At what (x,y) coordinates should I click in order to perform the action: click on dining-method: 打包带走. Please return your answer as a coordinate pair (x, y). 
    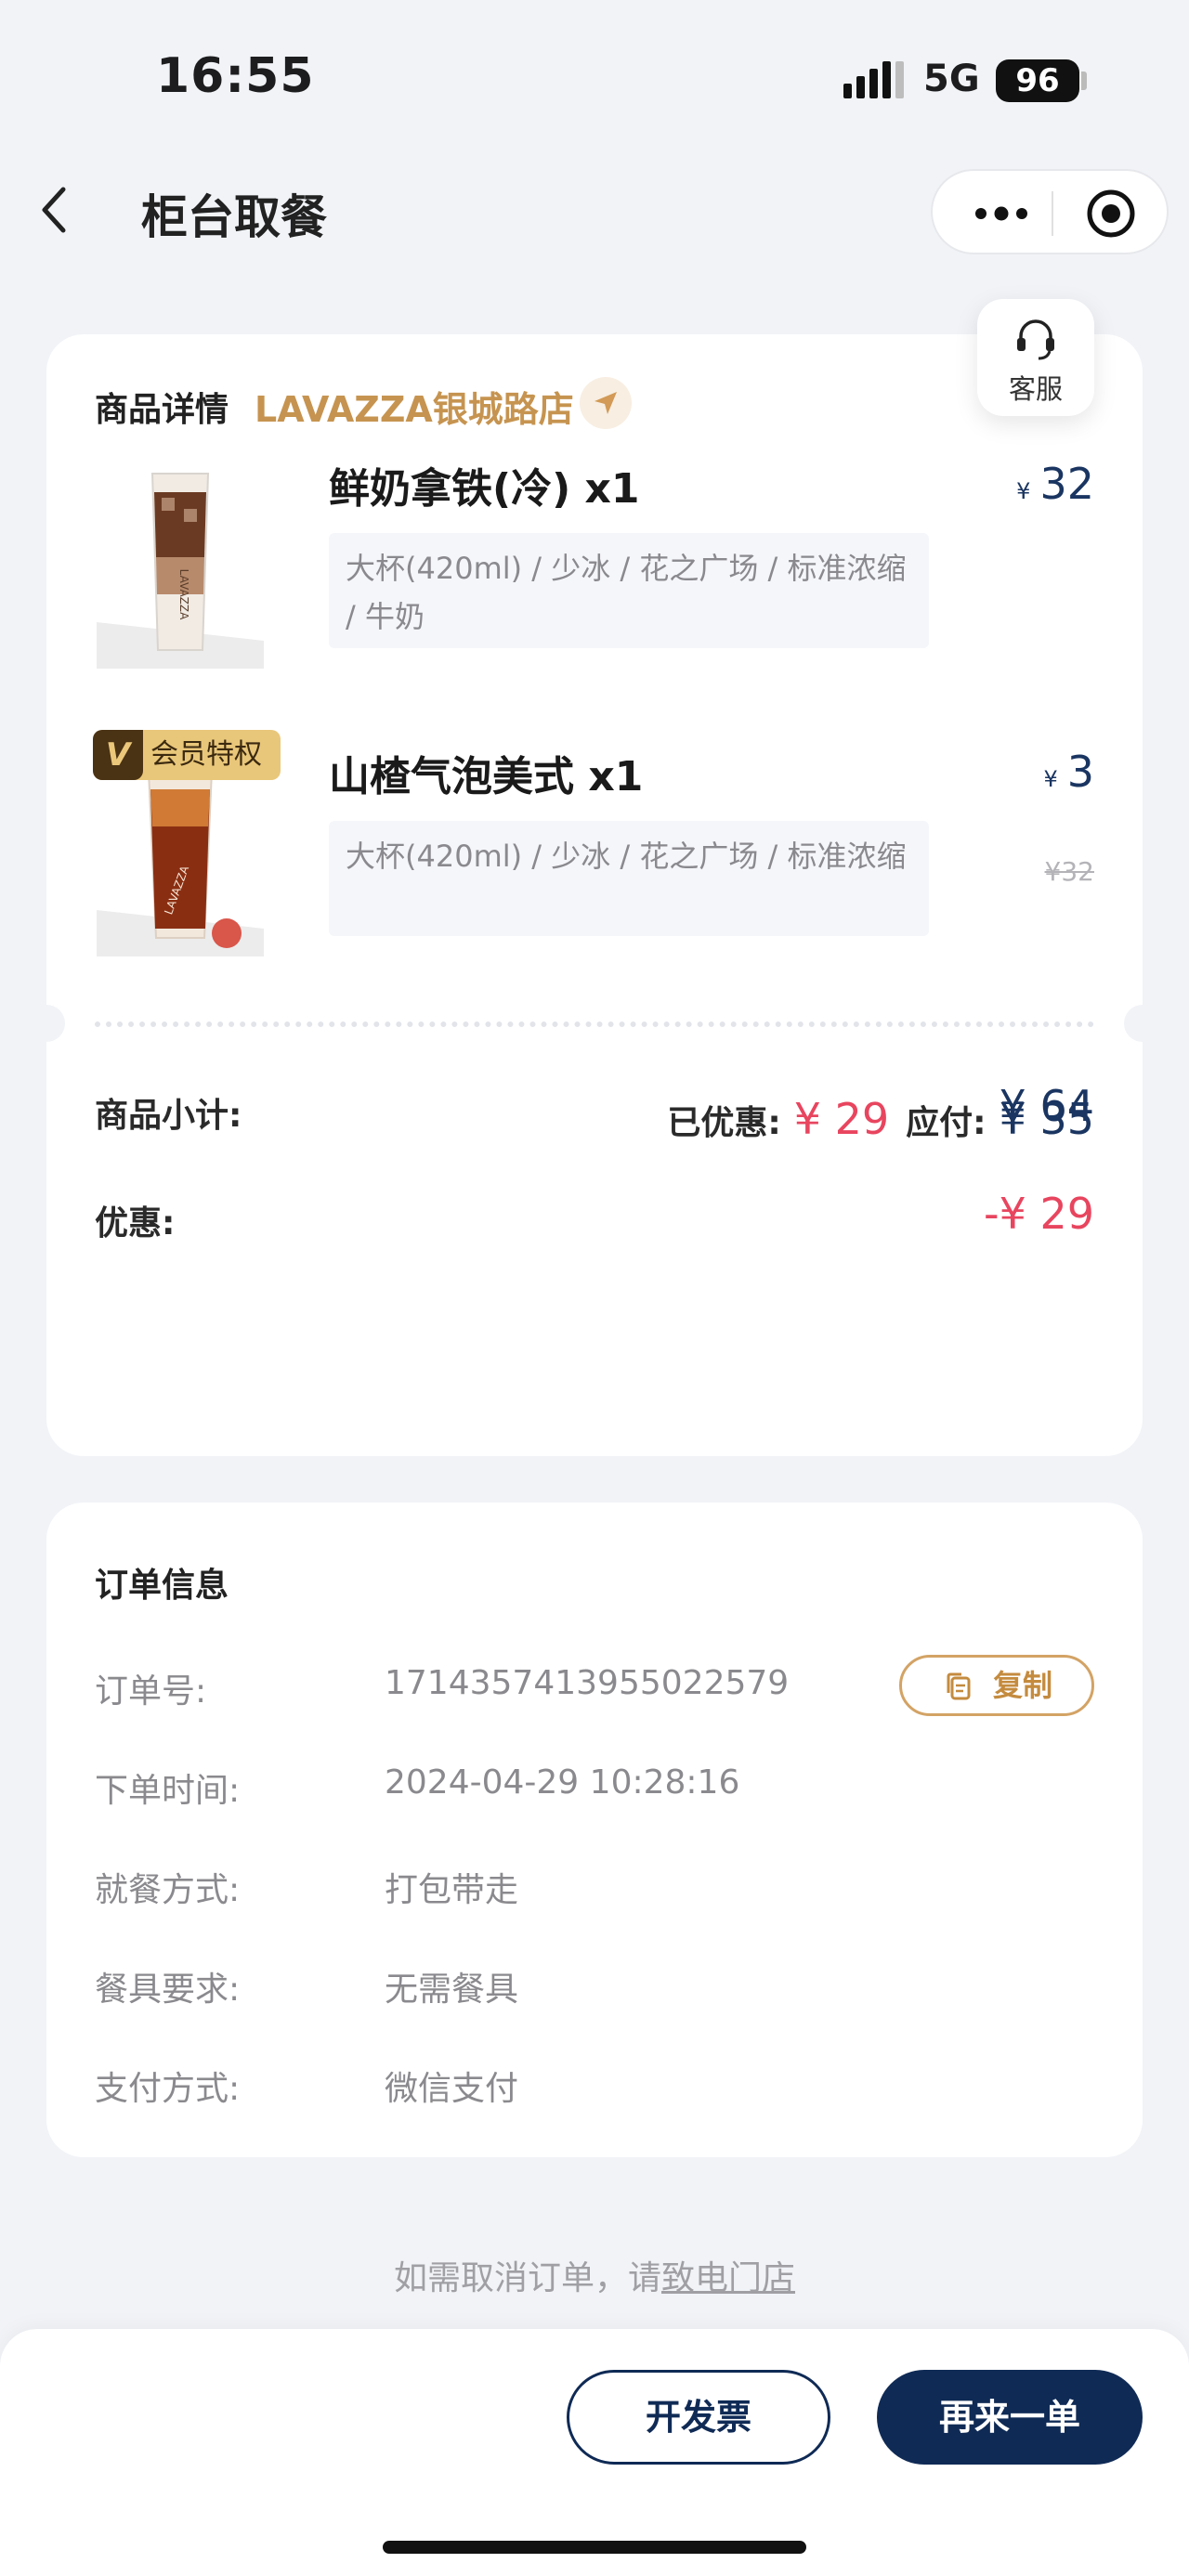
    Looking at the image, I should click on (452, 1890).